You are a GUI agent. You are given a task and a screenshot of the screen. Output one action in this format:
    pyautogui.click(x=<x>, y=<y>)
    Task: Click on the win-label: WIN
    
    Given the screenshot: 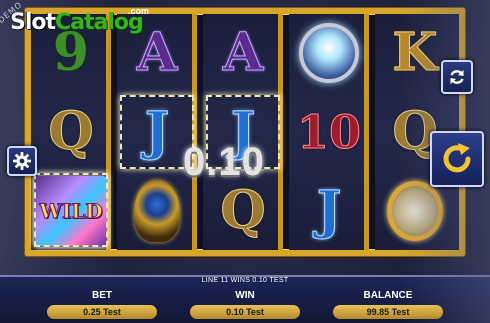 What is the action you would take?
    pyautogui.click(x=245, y=295)
    